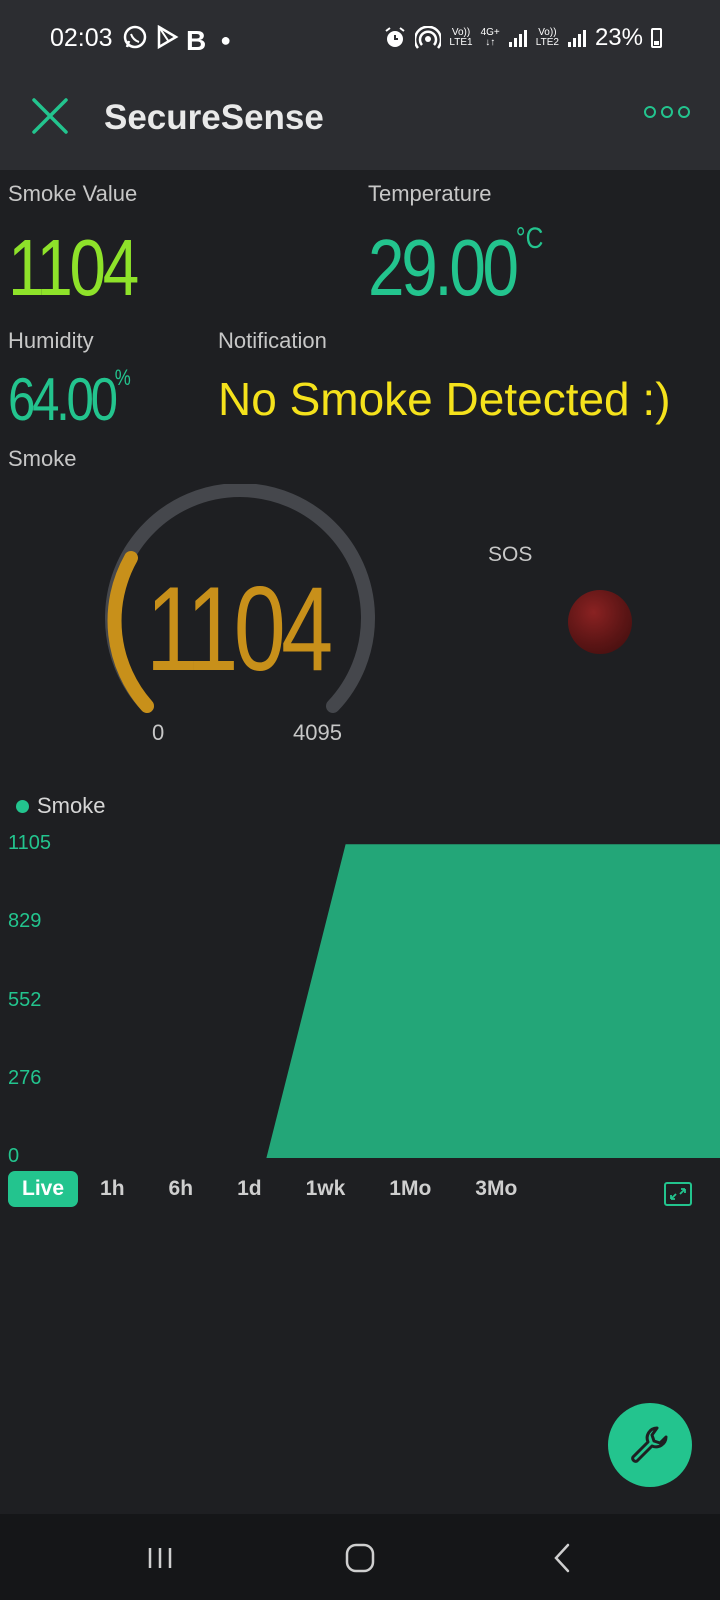 This screenshot has width=720, height=1600. What do you see at coordinates (618, 37) in the screenshot?
I see `battery-percent: 23%` at bounding box center [618, 37].